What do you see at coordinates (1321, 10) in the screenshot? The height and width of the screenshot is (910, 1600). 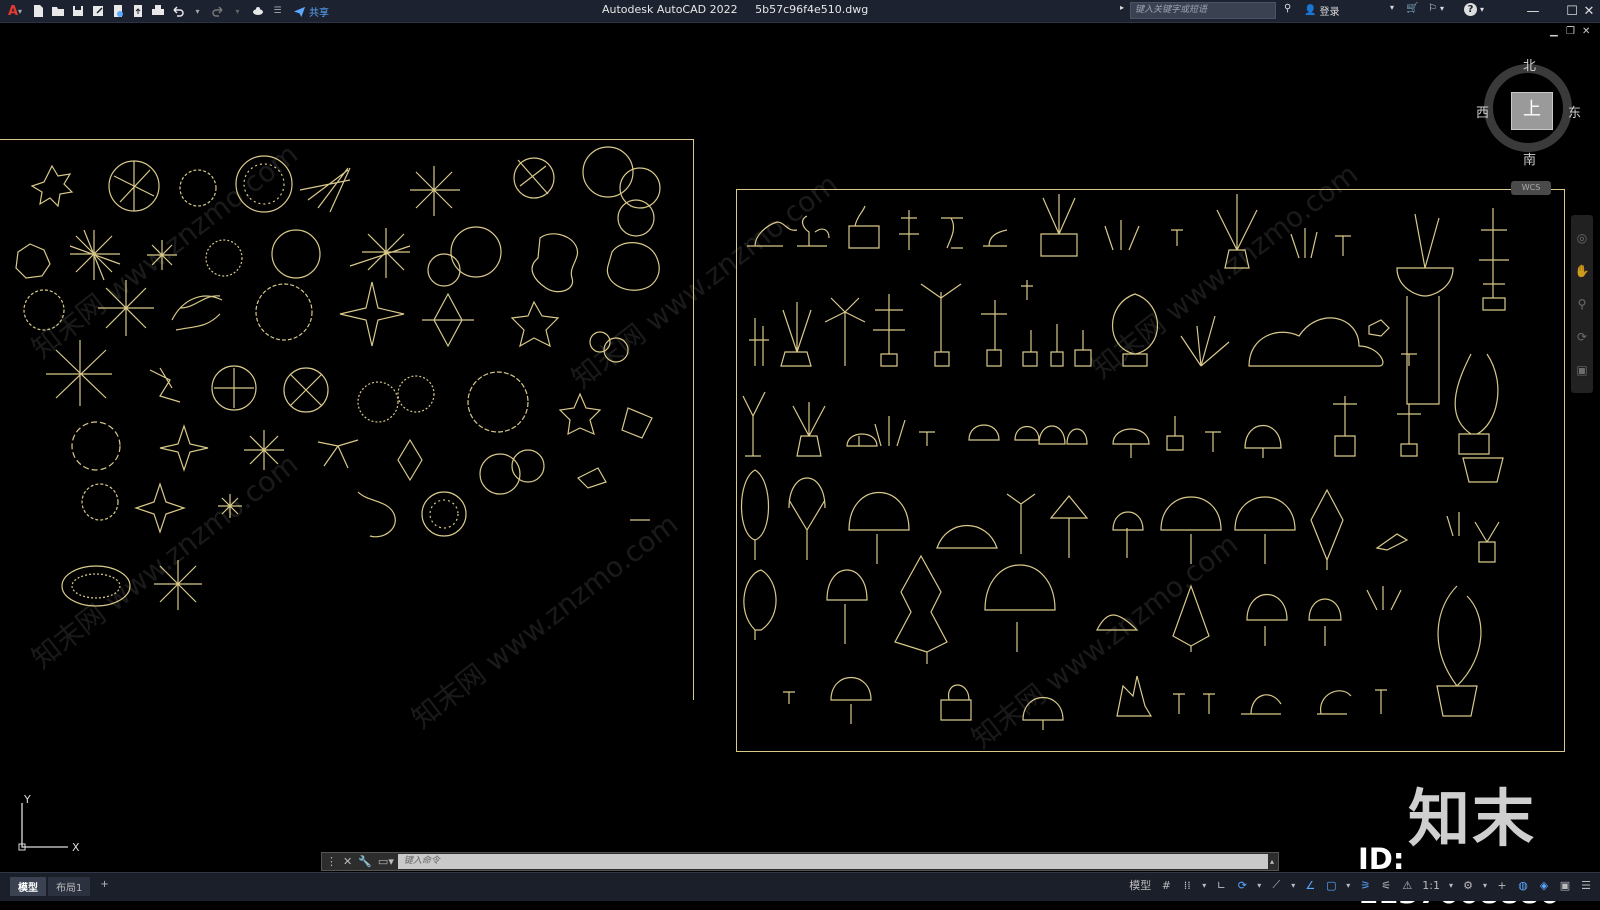 I see `sign-in-button: 👤 登录` at bounding box center [1321, 10].